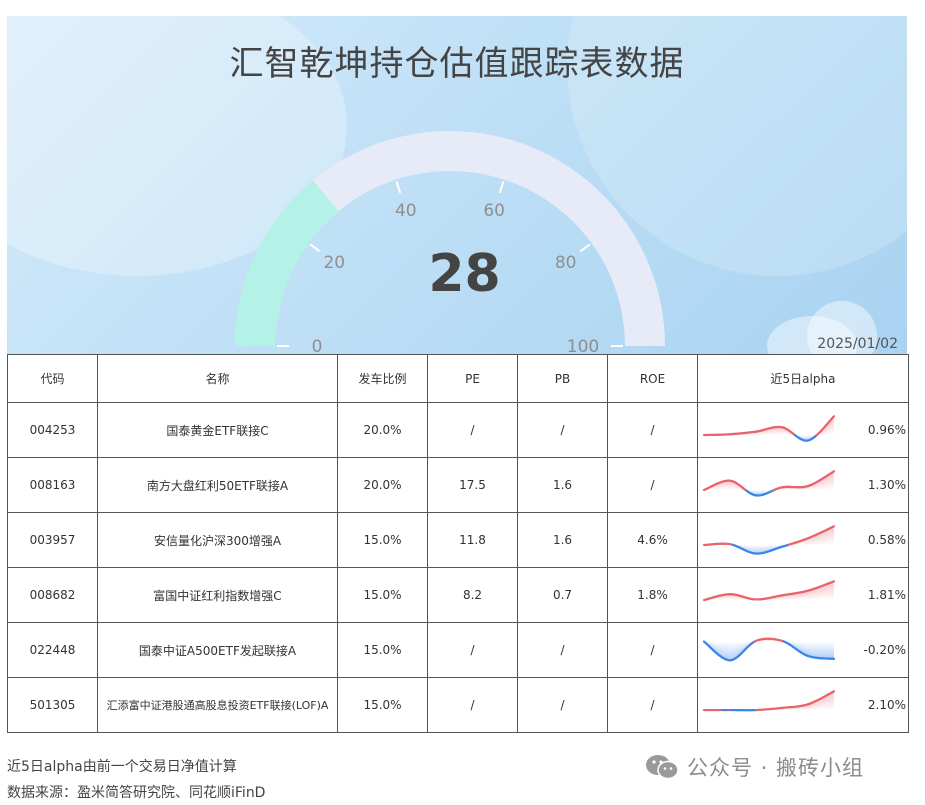 The height and width of the screenshot is (805, 925). What do you see at coordinates (652, 540) in the screenshot?
I see `fund-roe: 4.6%` at bounding box center [652, 540].